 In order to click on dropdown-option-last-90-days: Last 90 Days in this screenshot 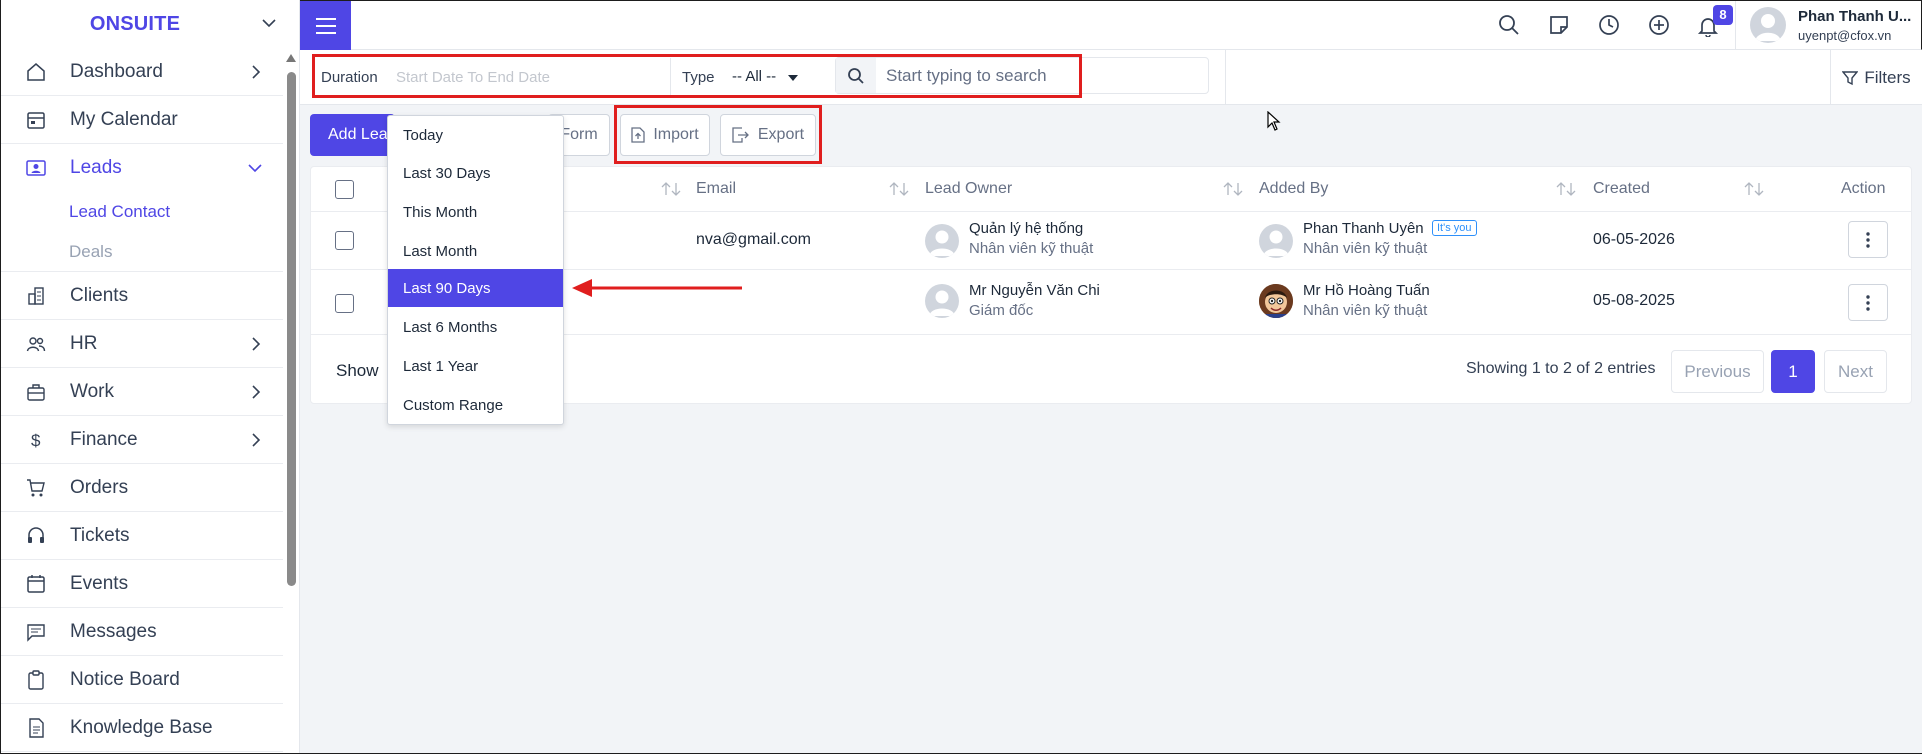, I will do `click(475, 288)`.